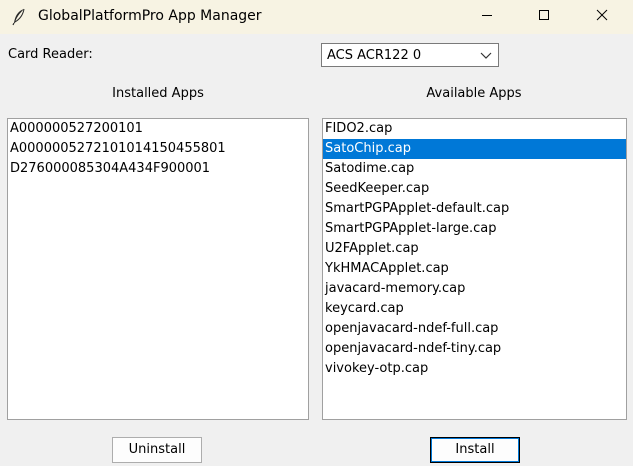 This screenshot has height=466, width=633. I want to click on maximize-icon, so click(544, 17).